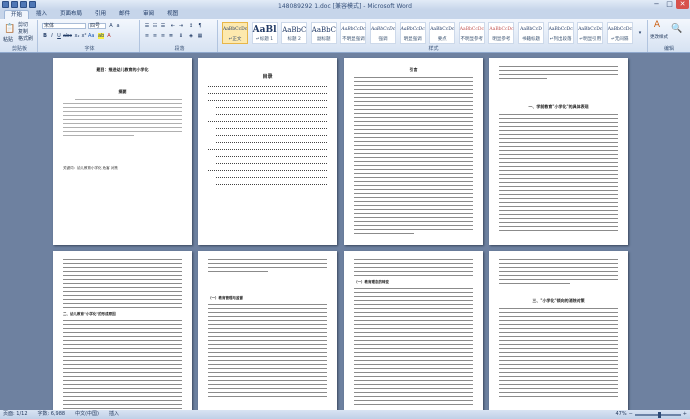 This screenshot has height=419, width=690. Describe the element at coordinates (200, 26) in the screenshot. I see `show-marks-icon: ¶` at that location.